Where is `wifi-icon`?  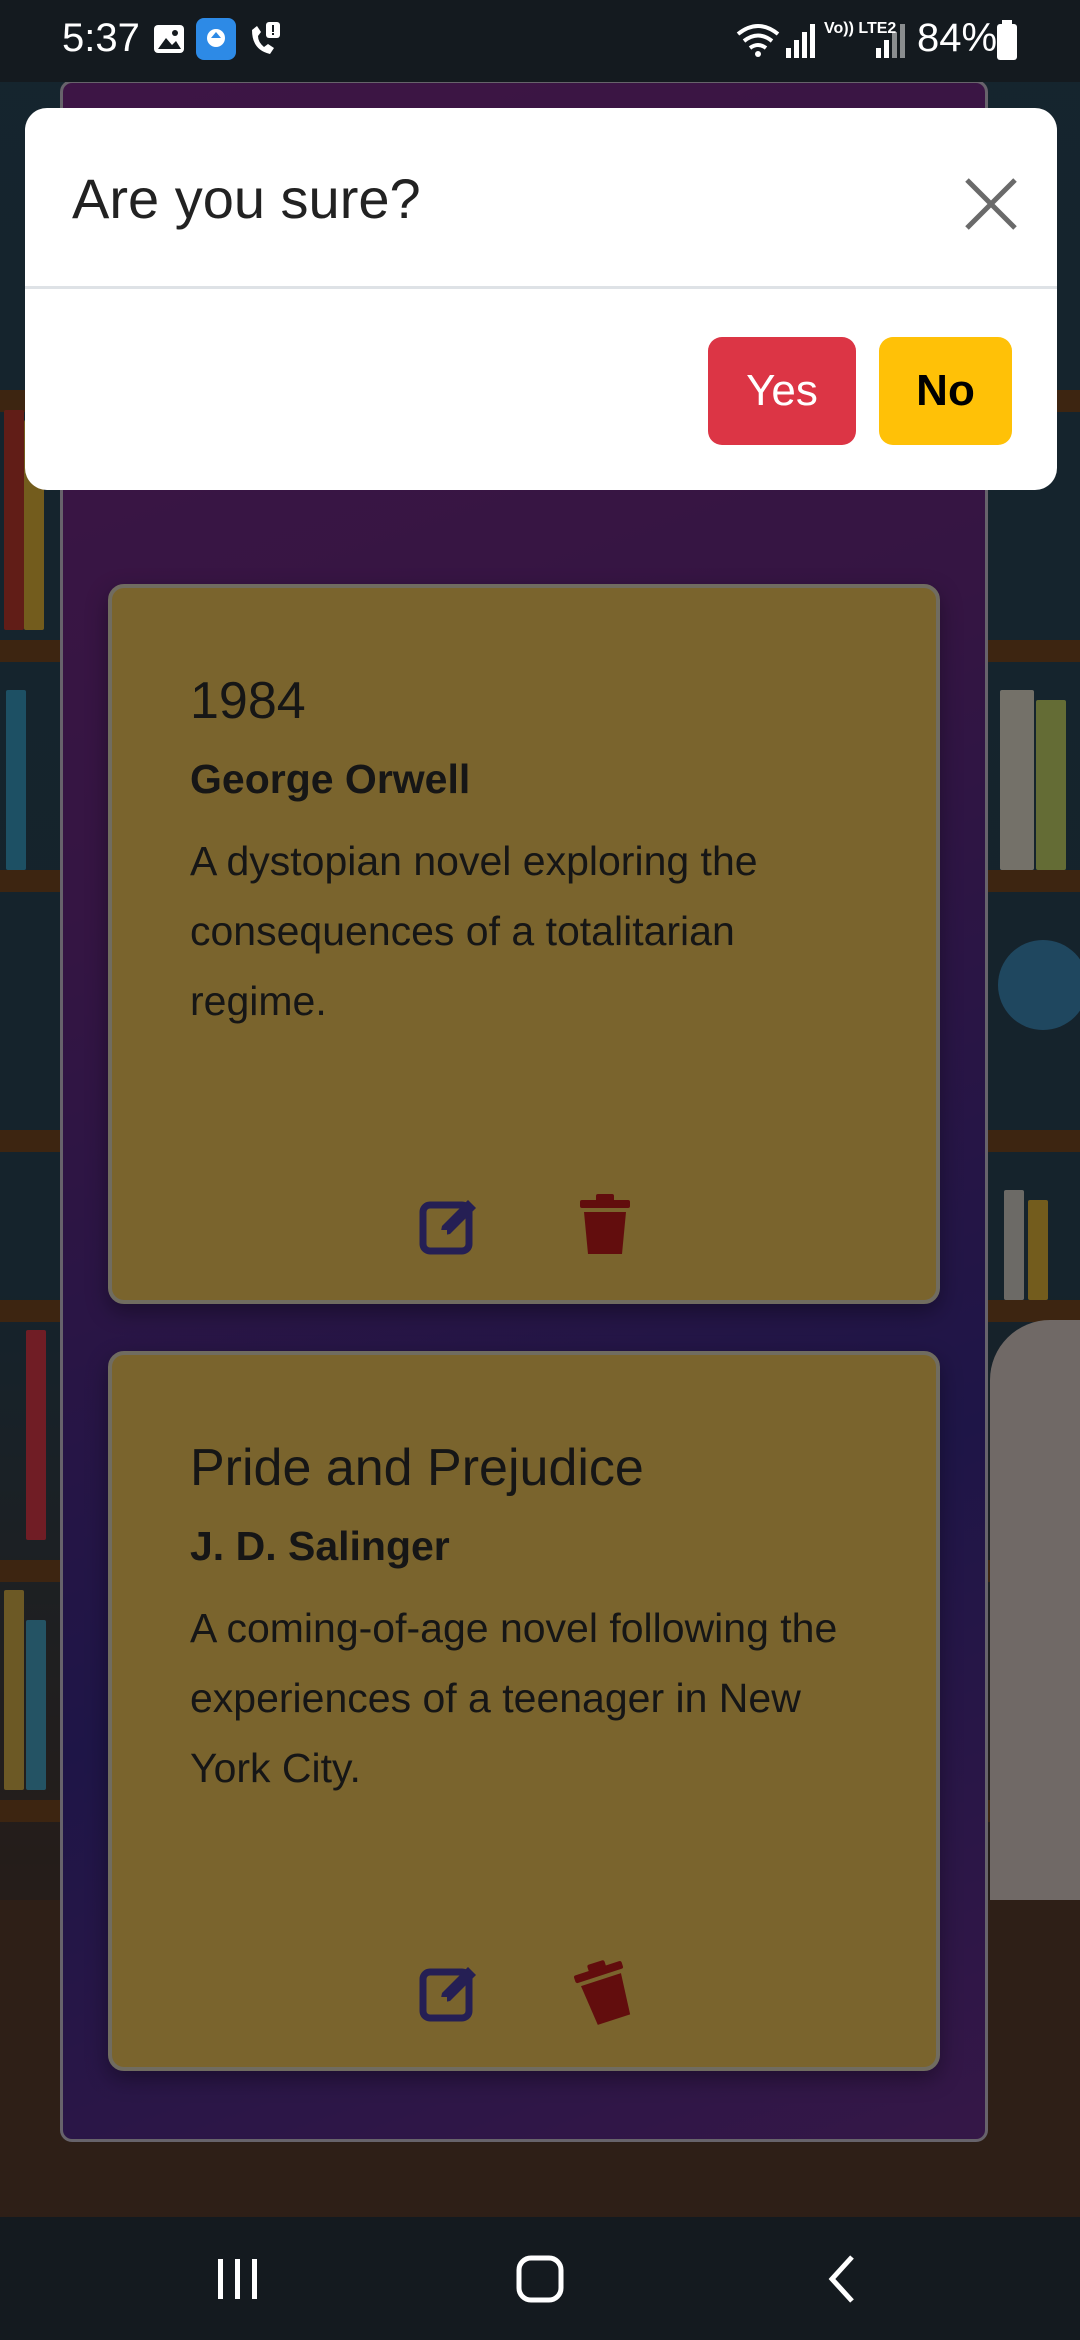
wifi-icon is located at coordinates (758, 43).